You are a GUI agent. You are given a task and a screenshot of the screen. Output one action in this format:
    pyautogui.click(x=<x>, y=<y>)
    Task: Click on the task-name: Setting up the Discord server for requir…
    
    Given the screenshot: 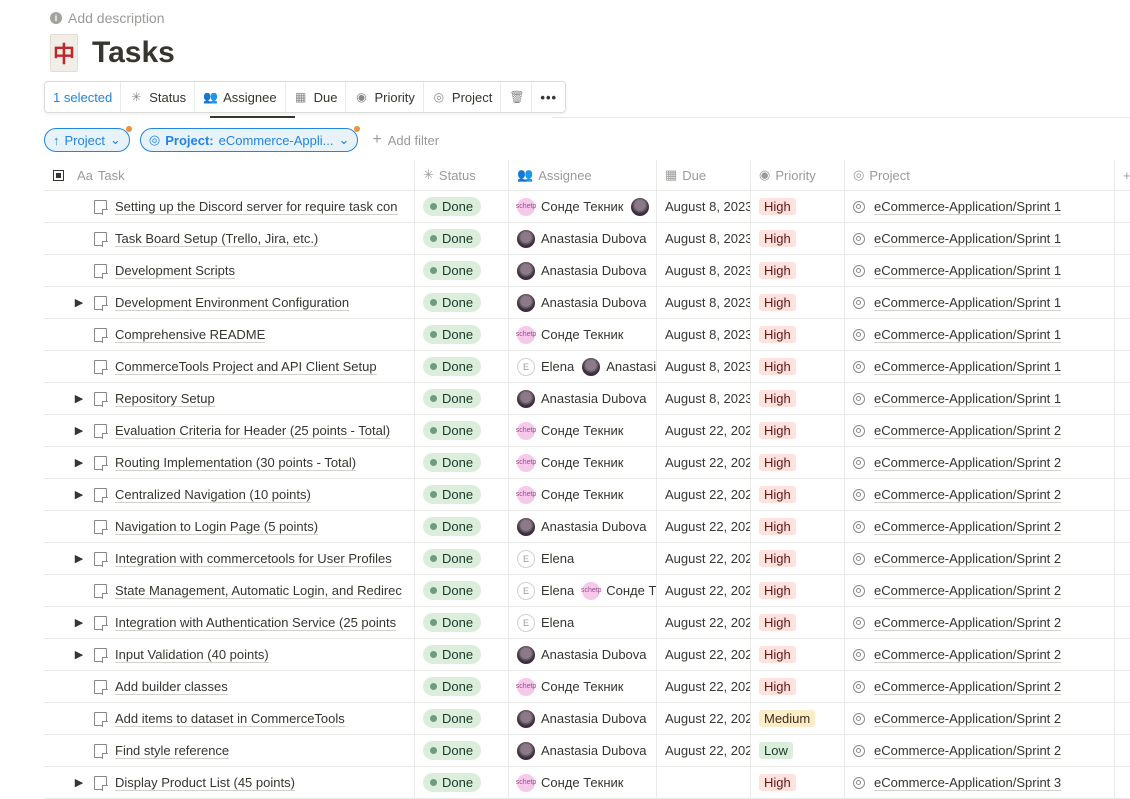 What is the action you would take?
    pyautogui.click(x=256, y=207)
    